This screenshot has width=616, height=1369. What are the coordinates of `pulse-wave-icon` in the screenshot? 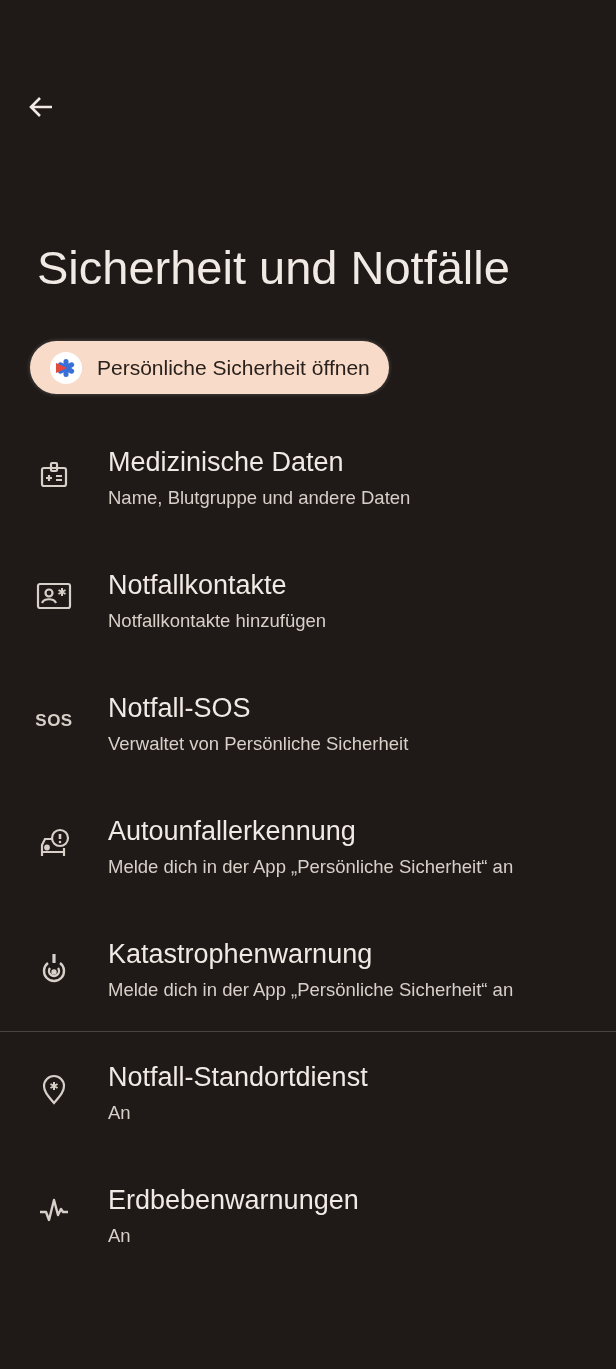 It's located at (54, 1210).